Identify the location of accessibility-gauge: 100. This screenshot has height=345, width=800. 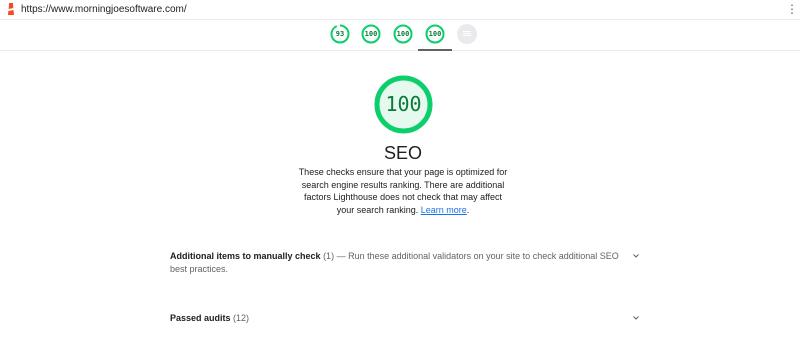
(371, 34).